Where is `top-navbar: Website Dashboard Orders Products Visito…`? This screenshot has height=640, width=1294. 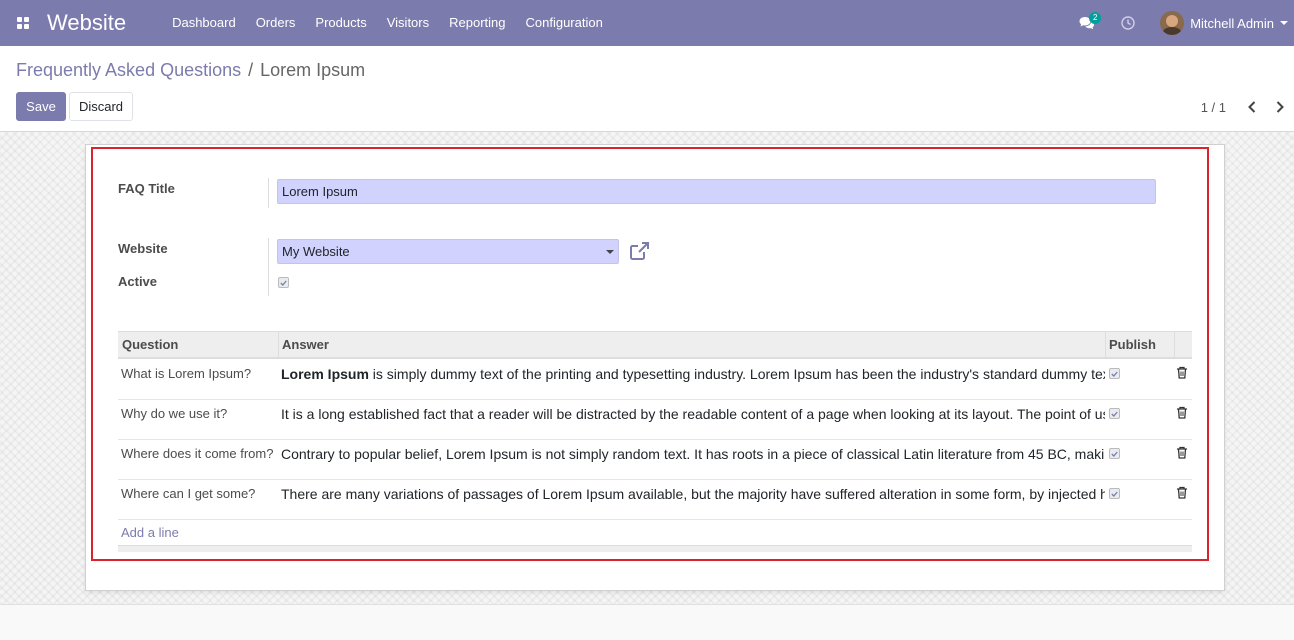
top-navbar: Website Dashboard Orders Products Visito… is located at coordinates (647, 23).